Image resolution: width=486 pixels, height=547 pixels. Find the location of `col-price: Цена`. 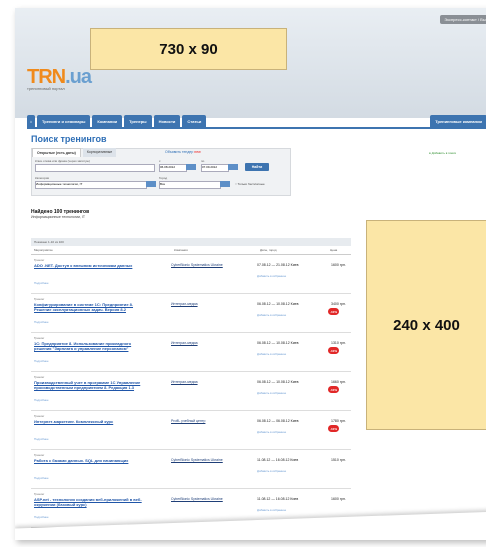

col-price: Цена is located at coordinates (334, 250).